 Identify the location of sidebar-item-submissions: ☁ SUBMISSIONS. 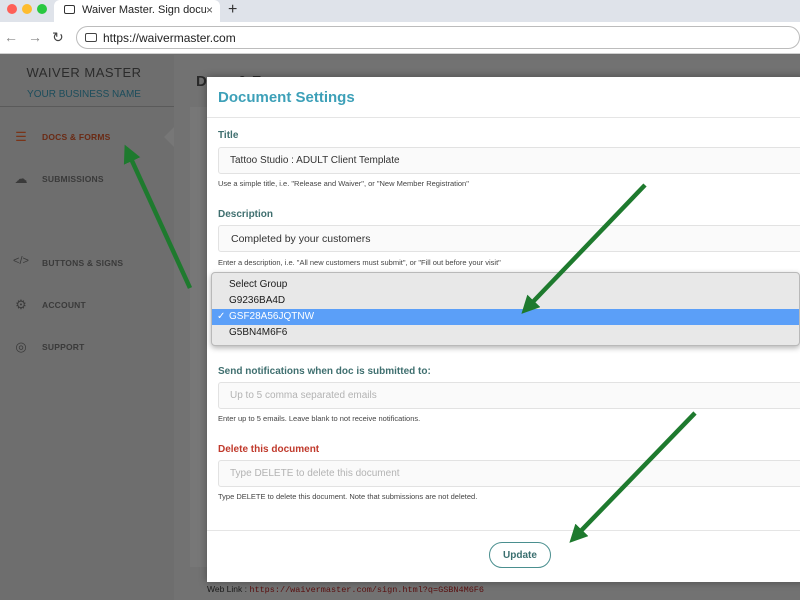
(92, 180).